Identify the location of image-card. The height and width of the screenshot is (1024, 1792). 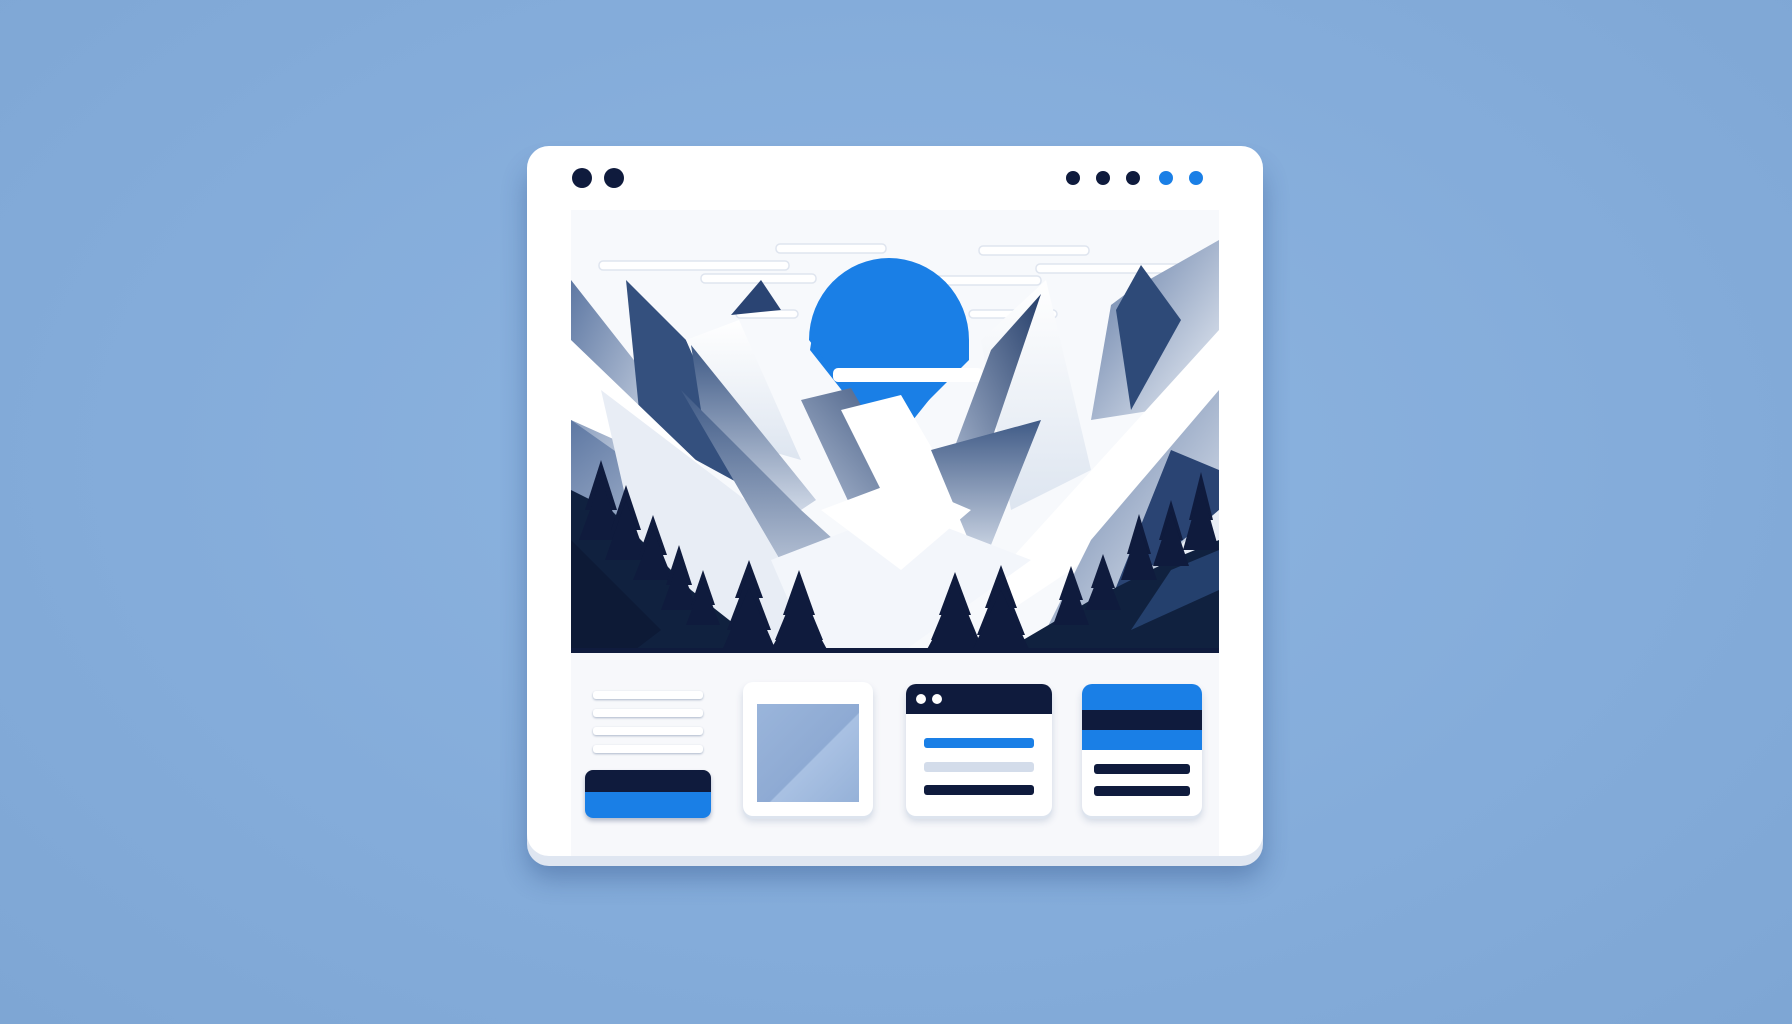
(808, 749).